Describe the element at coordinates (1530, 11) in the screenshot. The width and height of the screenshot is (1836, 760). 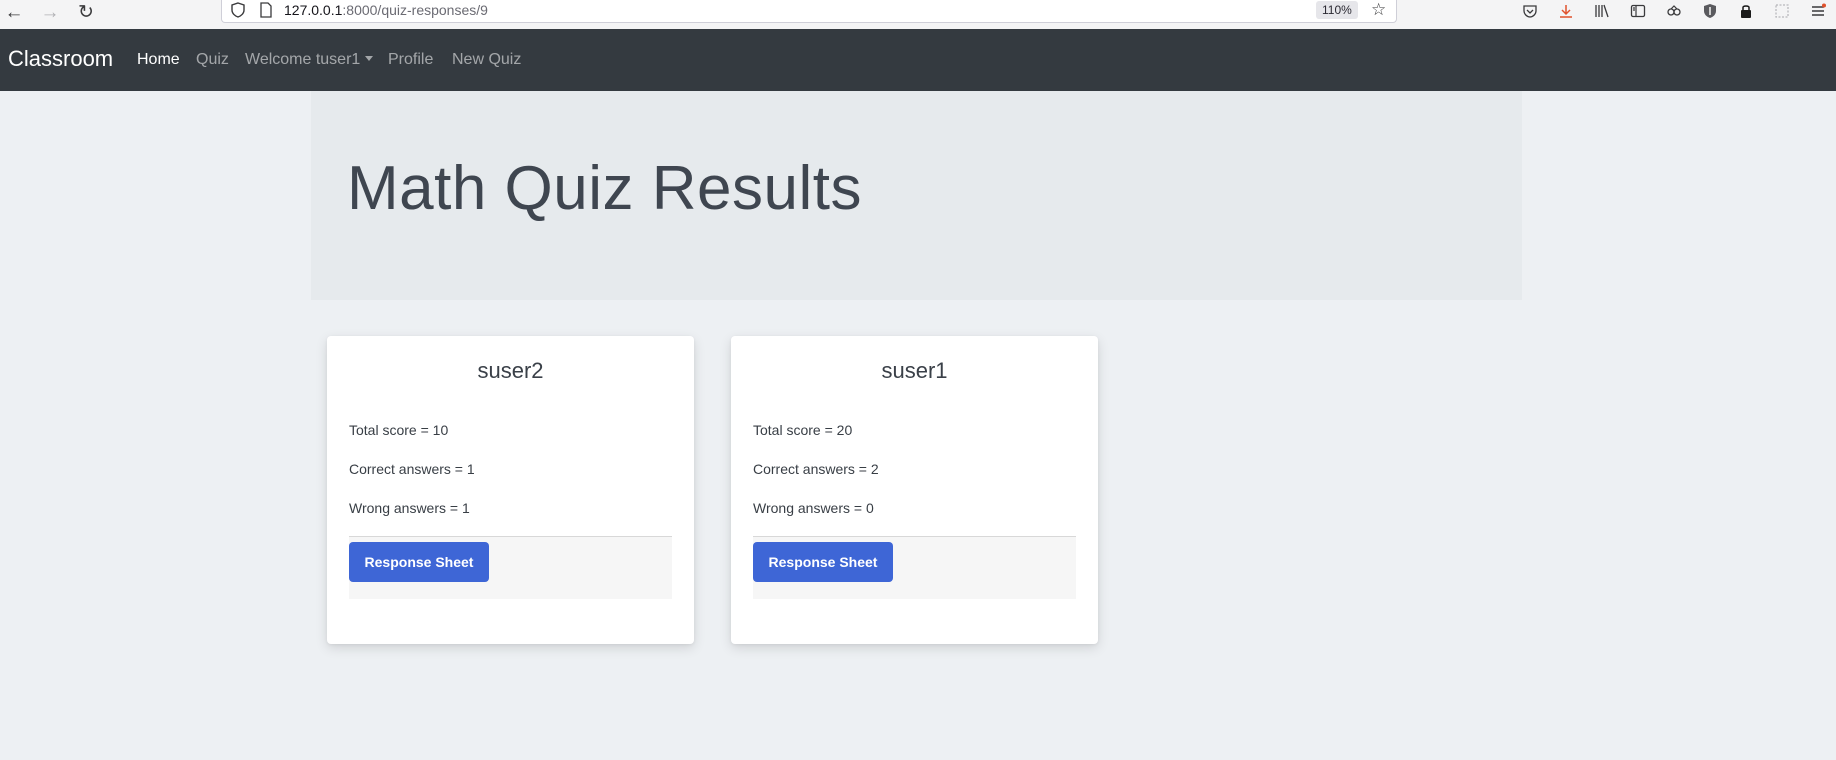
I see `pocket-icon` at that location.